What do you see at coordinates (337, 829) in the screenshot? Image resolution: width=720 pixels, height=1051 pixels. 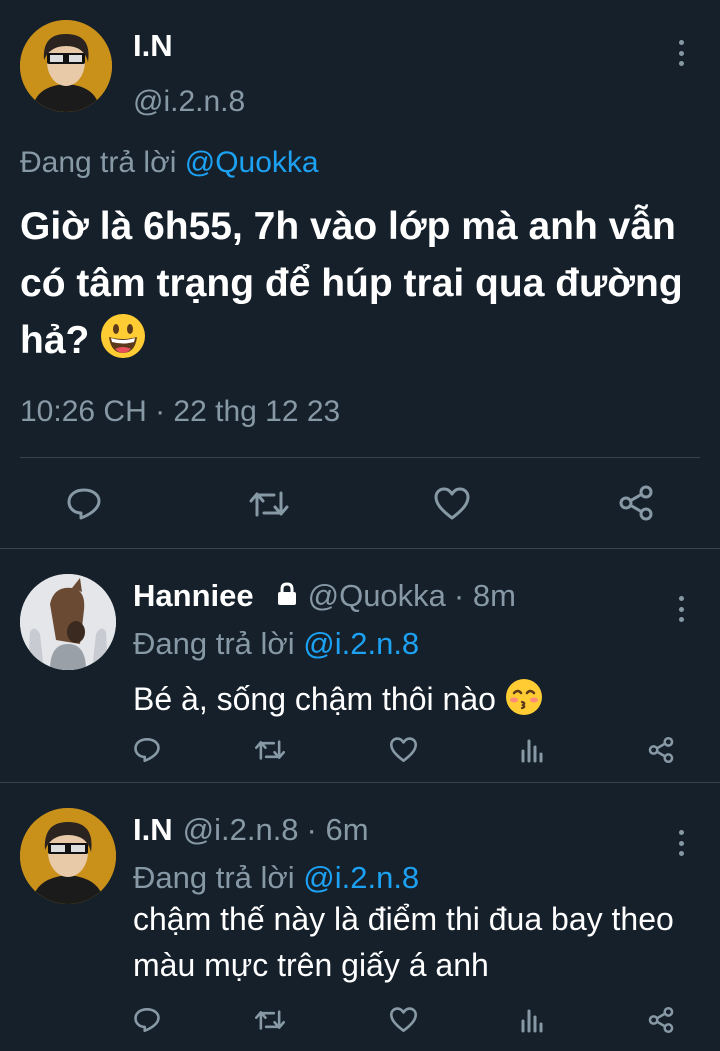 I see `tweet-age: · 6m` at bounding box center [337, 829].